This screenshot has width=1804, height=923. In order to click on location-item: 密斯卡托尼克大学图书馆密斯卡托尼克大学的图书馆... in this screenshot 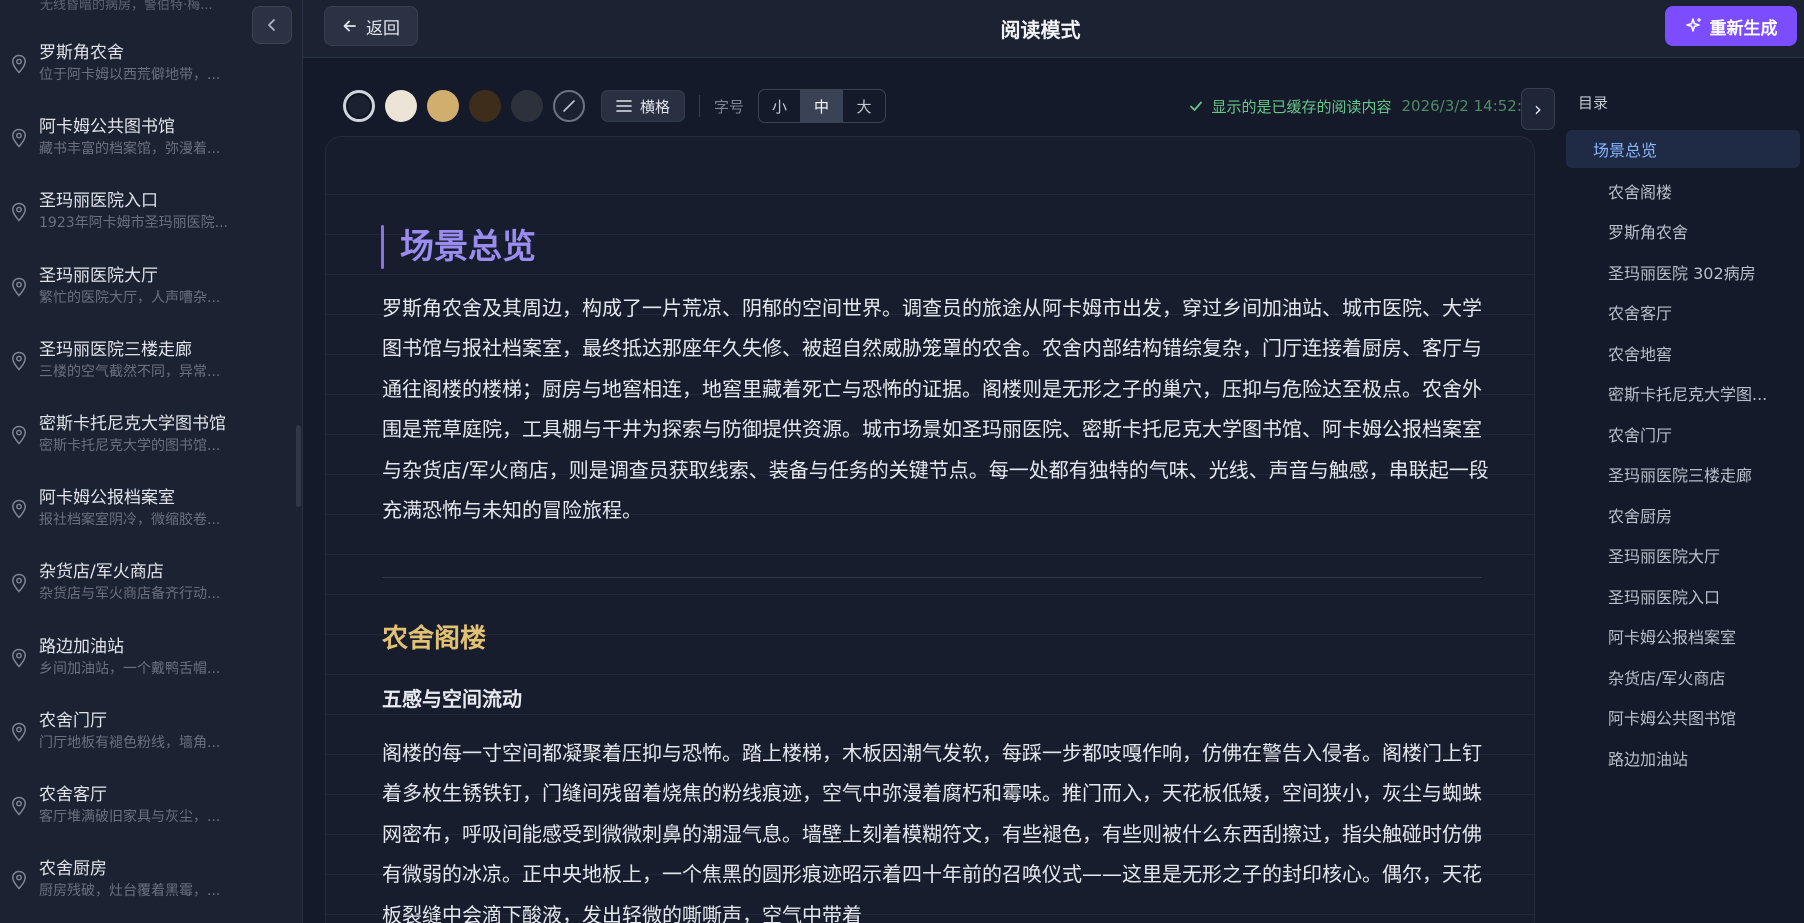, I will do `click(150, 441)`.